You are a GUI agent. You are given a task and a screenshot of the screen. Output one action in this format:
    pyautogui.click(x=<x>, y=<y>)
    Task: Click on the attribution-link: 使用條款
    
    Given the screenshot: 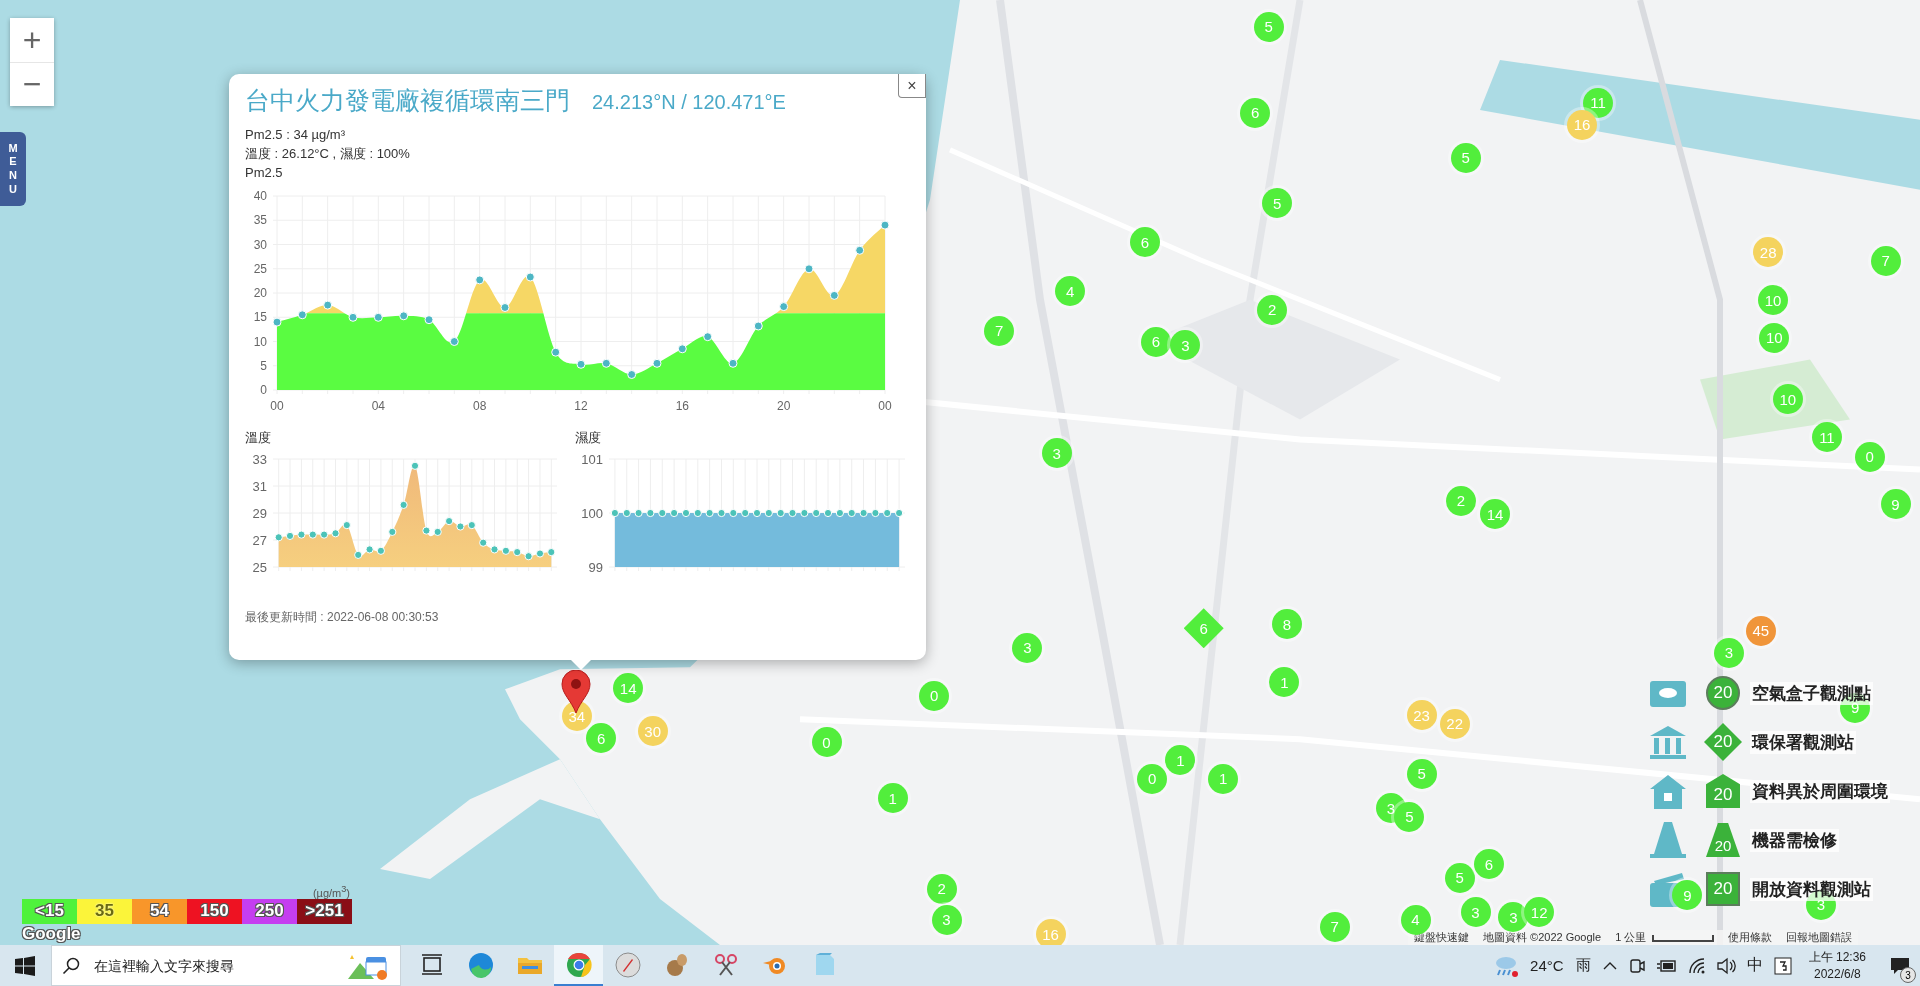 What is the action you would take?
    pyautogui.click(x=1750, y=937)
    